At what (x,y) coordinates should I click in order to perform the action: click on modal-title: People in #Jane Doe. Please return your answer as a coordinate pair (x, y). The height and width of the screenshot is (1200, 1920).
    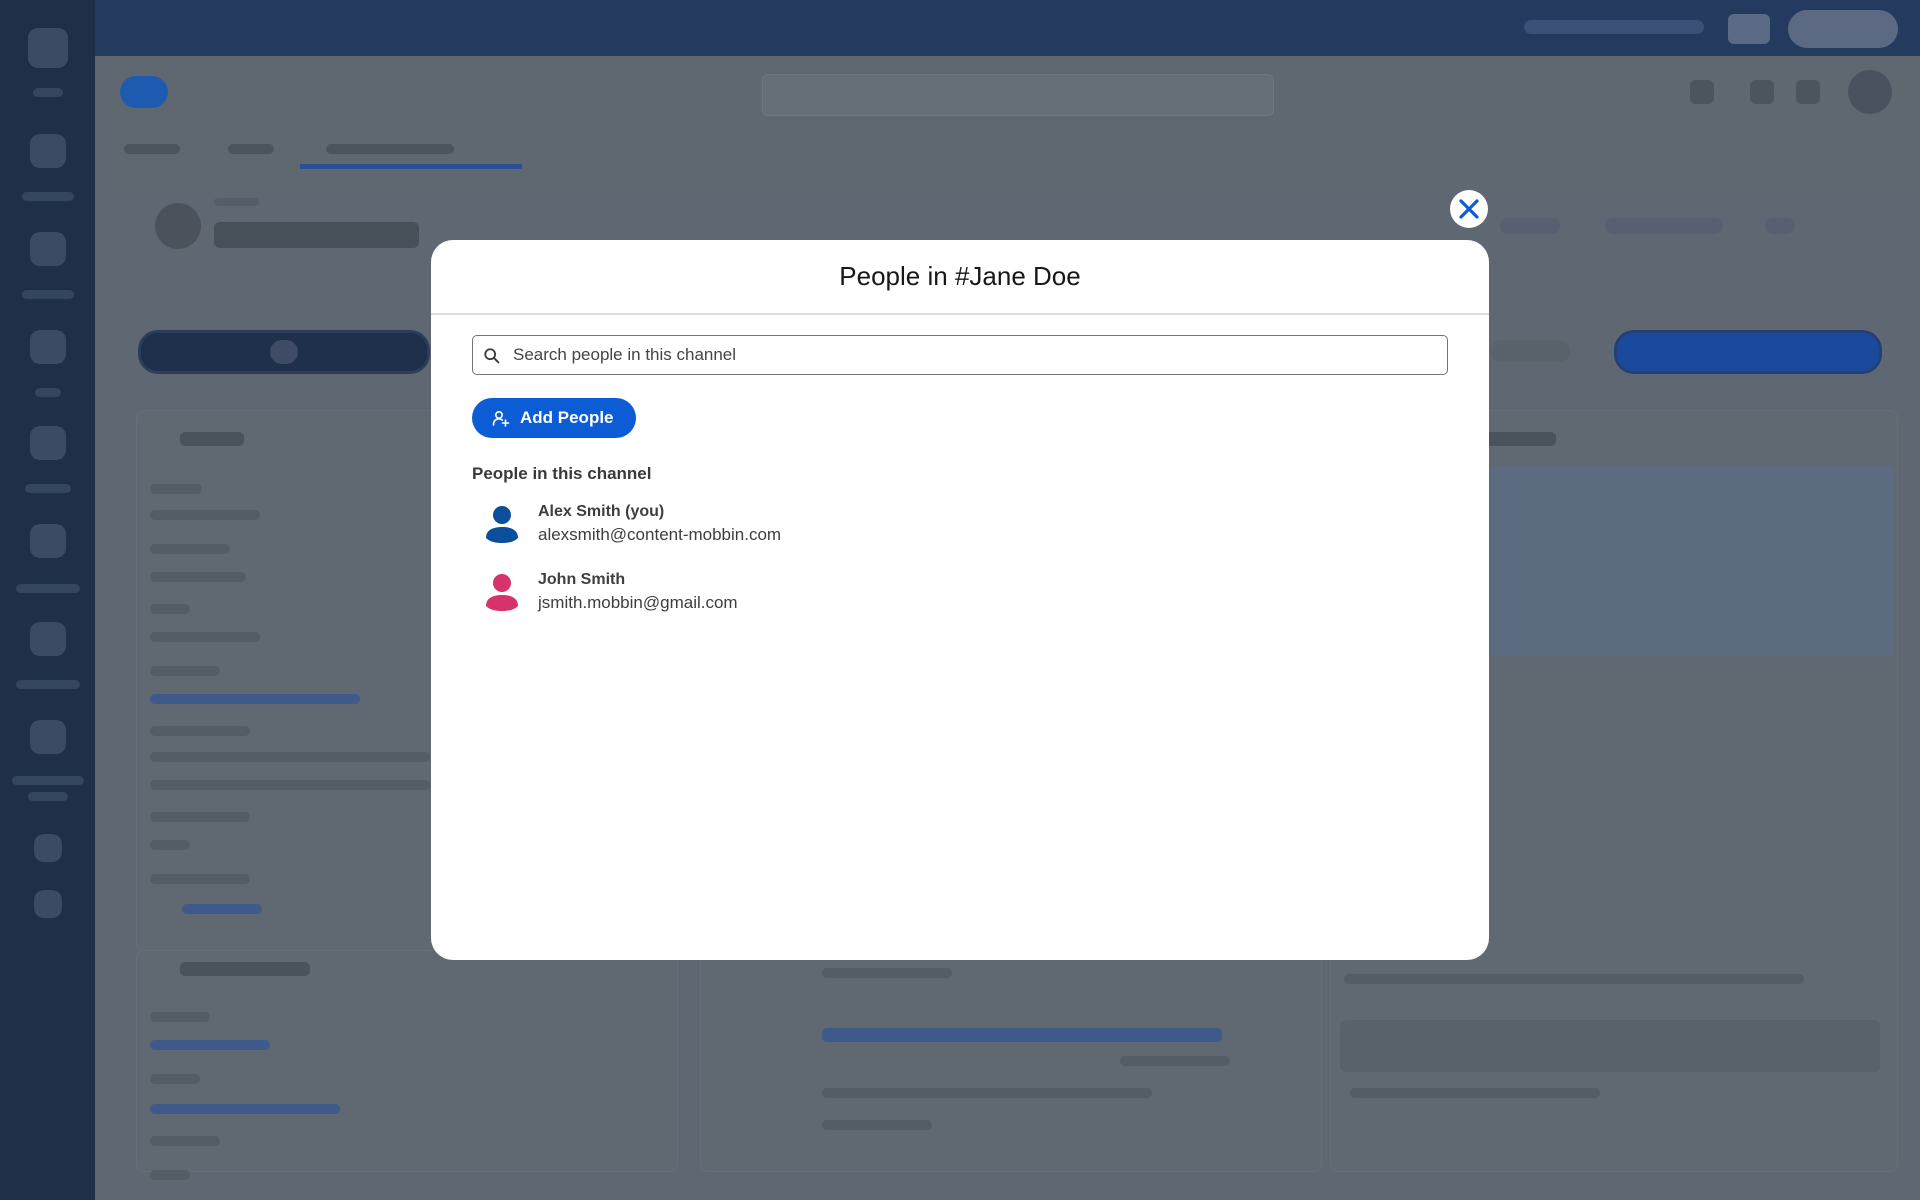
    Looking at the image, I should click on (960, 277).